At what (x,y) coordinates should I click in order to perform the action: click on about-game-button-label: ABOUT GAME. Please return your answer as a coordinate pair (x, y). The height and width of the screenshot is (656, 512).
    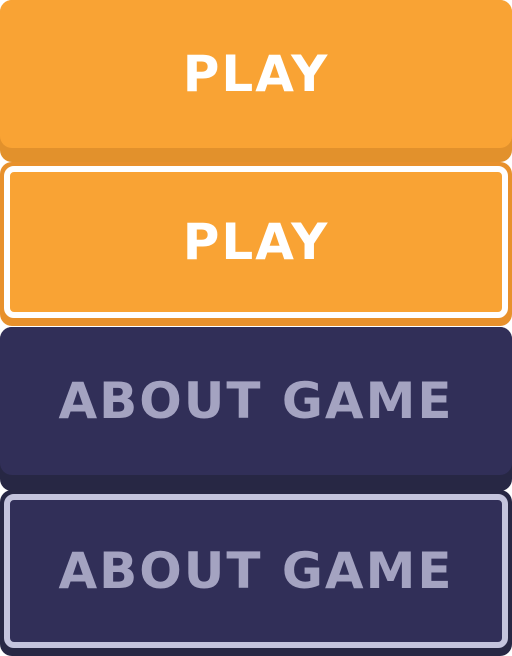
    Looking at the image, I should click on (256, 401).